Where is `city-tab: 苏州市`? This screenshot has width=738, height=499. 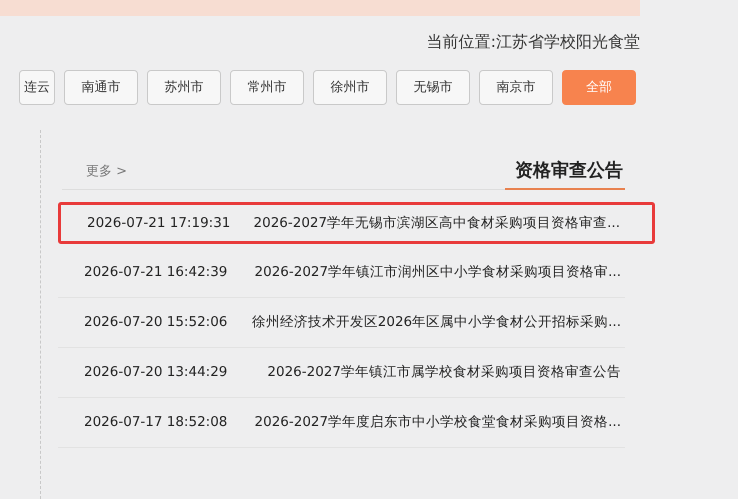
city-tab: 苏州市 is located at coordinates (184, 87).